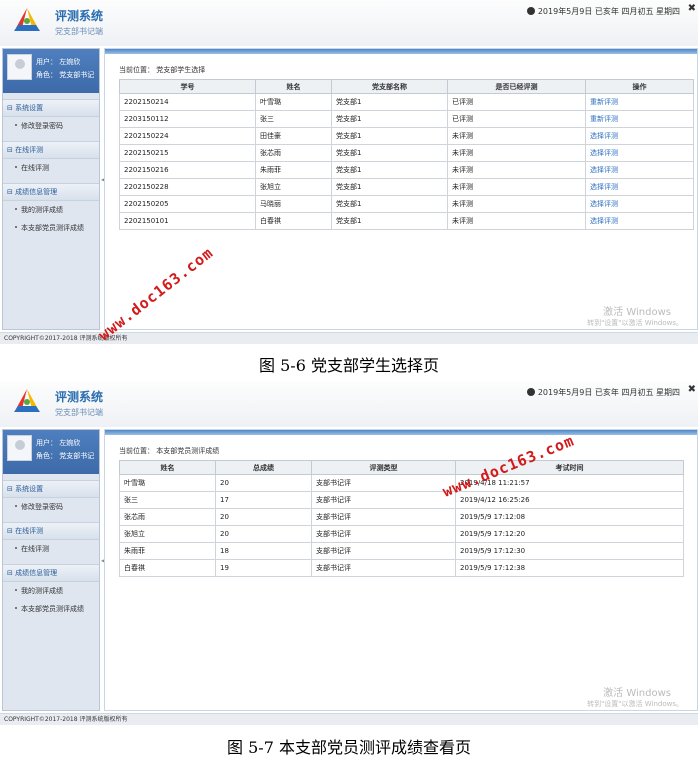  What do you see at coordinates (58, 443) in the screenshot?
I see `user-name: 用户： 左婉欣` at bounding box center [58, 443].